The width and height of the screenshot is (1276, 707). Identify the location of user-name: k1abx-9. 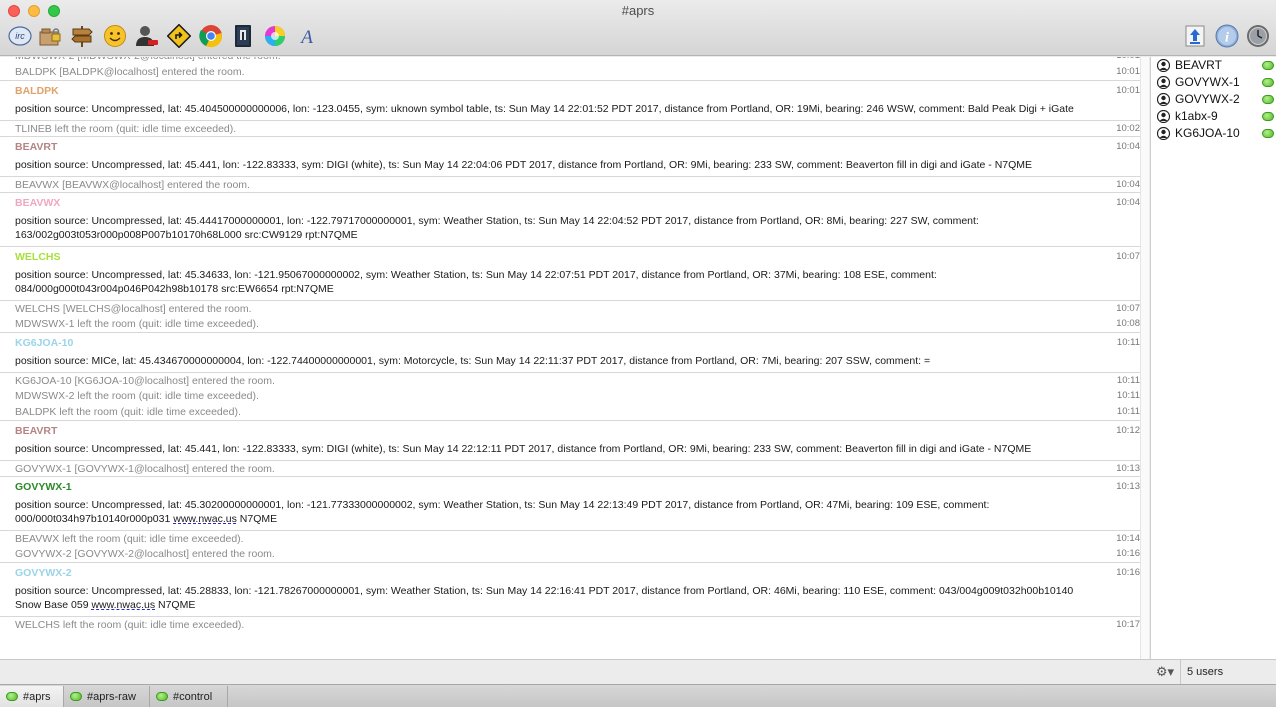
(1196, 116).